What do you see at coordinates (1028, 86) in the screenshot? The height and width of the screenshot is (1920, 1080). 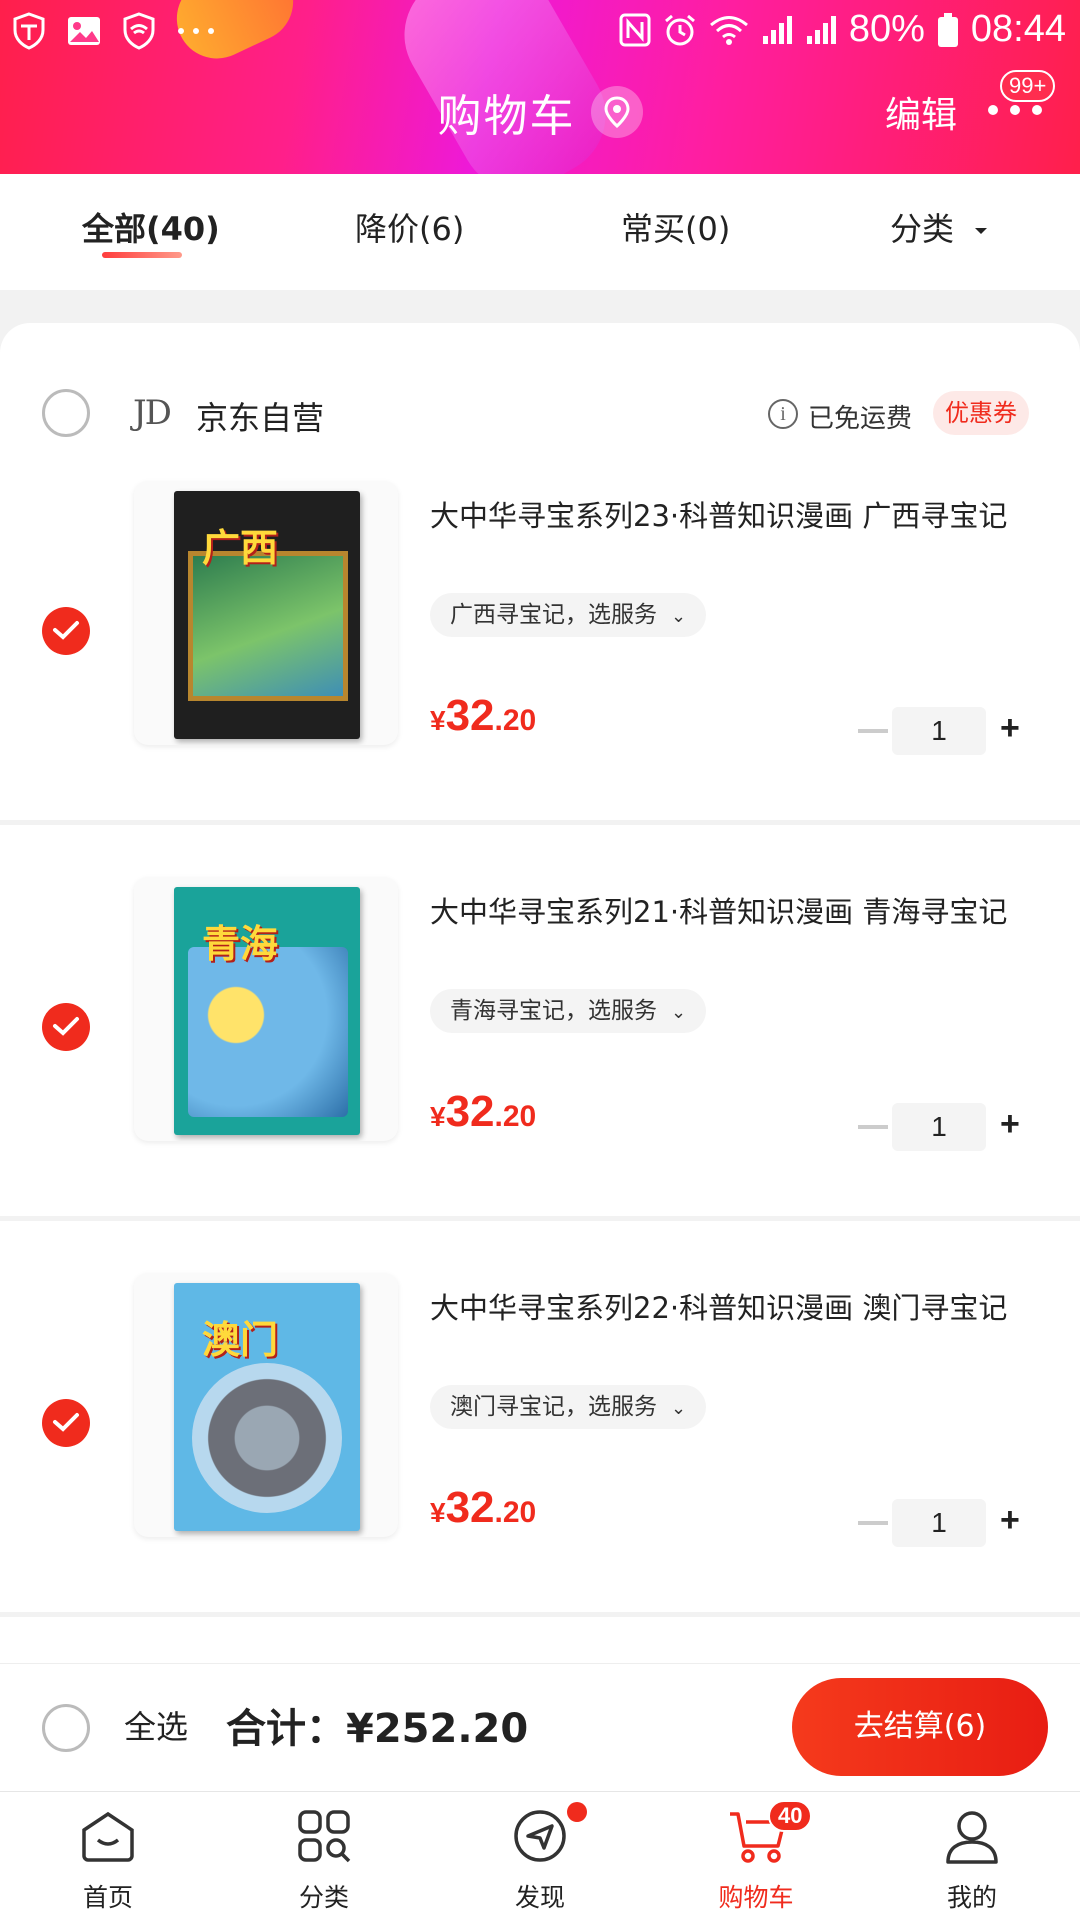 I see `message-count-badge: 99+` at bounding box center [1028, 86].